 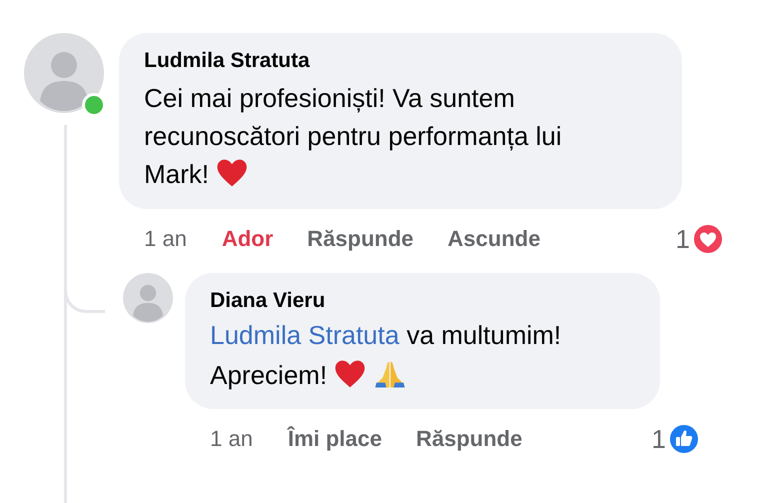 What do you see at coordinates (335, 439) in the screenshot?
I see `react-link: Îmi place` at bounding box center [335, 439].